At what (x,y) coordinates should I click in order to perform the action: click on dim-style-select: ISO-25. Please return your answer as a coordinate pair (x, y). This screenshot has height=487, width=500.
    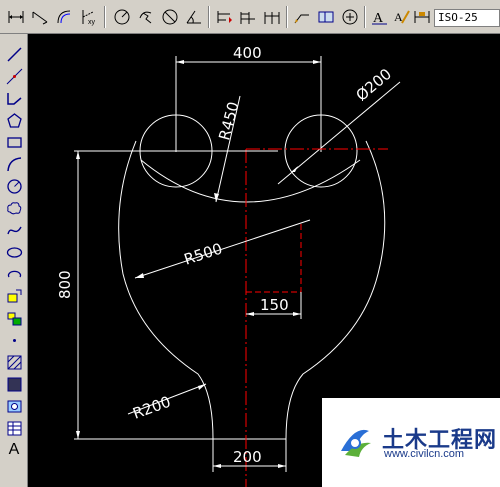
    Looking at the image, I should click on (467, 18).